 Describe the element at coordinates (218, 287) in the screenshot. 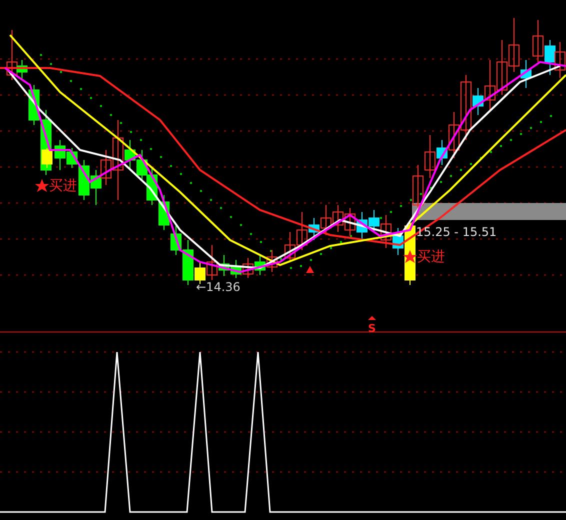

I see `low-price-label: ←14.36` at that location.